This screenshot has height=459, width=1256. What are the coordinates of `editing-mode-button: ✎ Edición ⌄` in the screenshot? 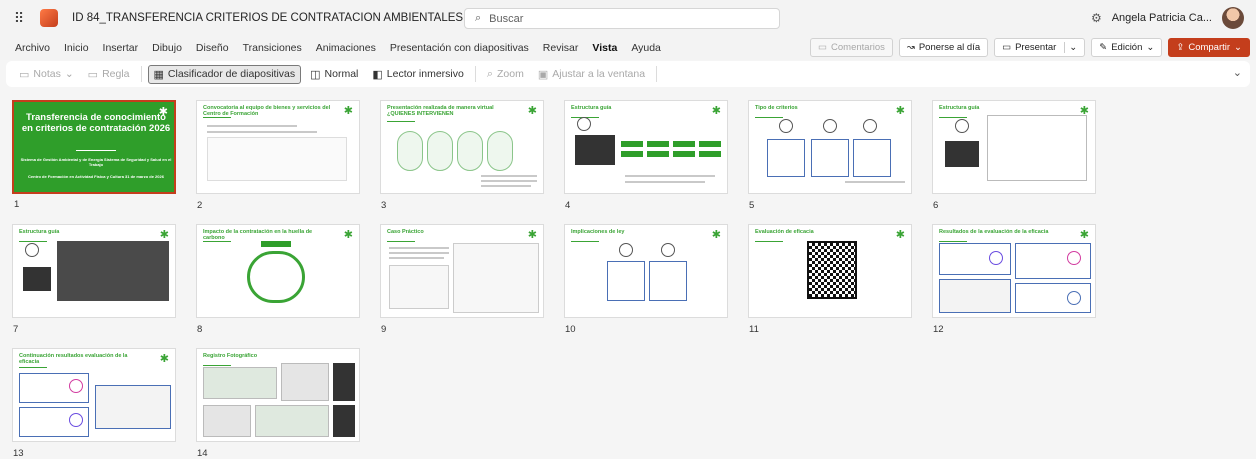 It's located at (1127, 47).